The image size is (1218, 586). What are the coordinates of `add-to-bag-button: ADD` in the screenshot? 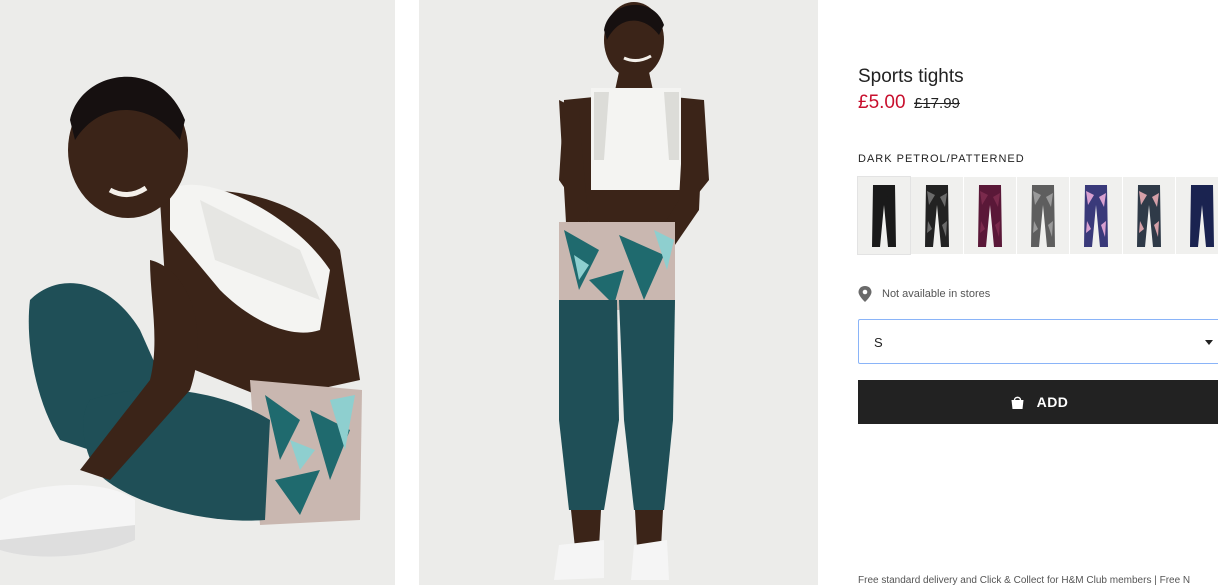 It's located at (1038, 402).